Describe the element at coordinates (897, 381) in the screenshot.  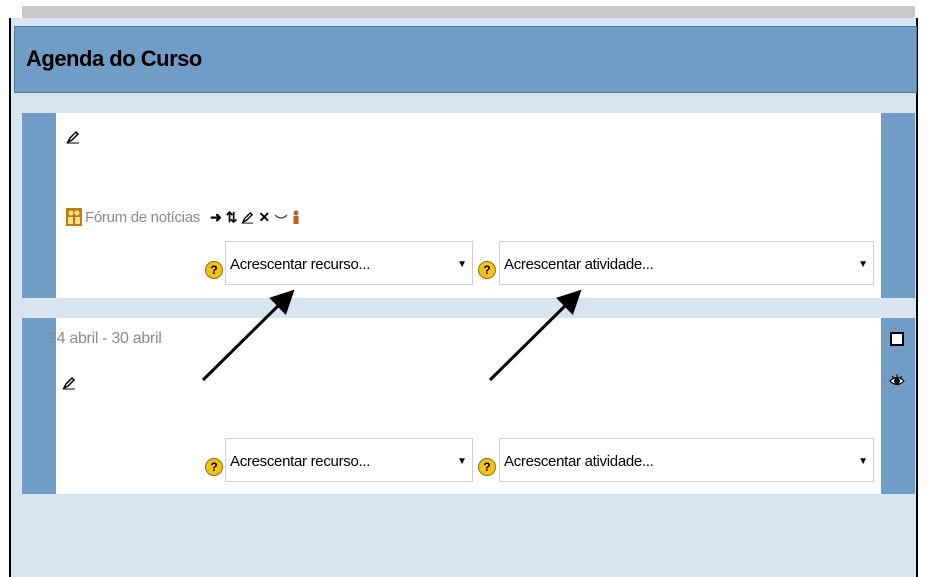
I see `eye-icon` at that location.